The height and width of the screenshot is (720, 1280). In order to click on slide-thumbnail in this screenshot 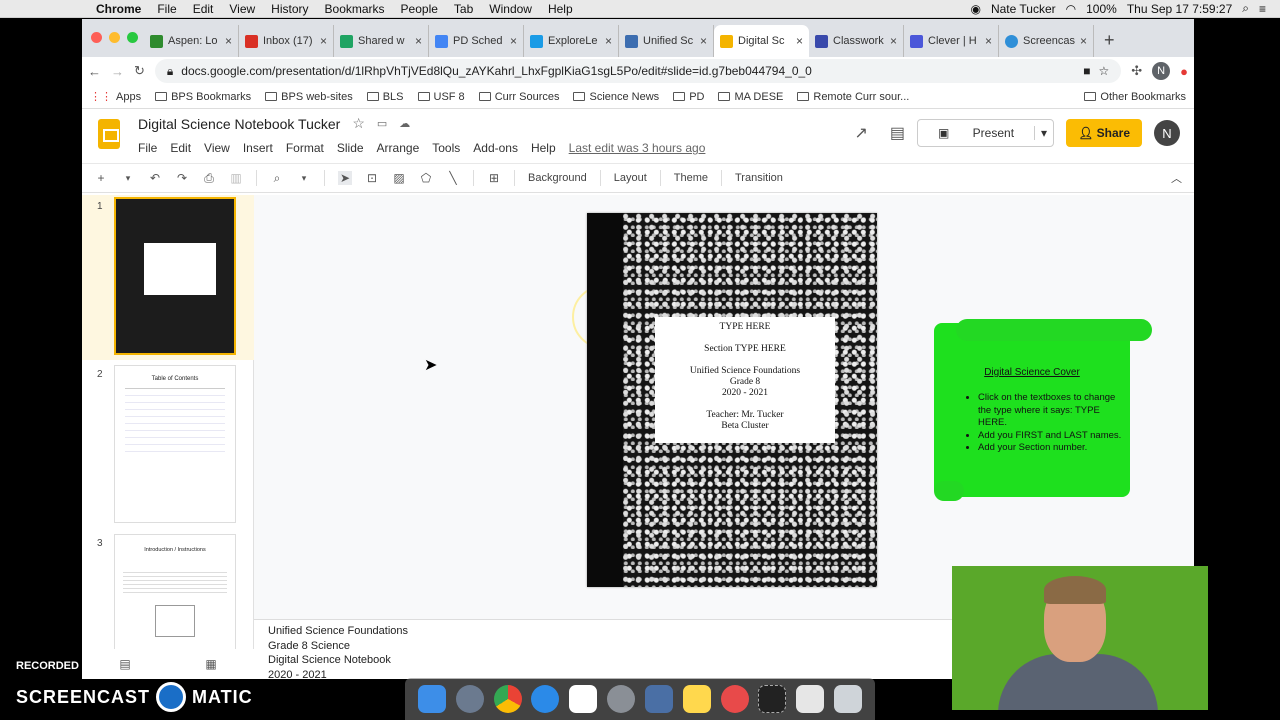, I will do `click(175, 276)`.